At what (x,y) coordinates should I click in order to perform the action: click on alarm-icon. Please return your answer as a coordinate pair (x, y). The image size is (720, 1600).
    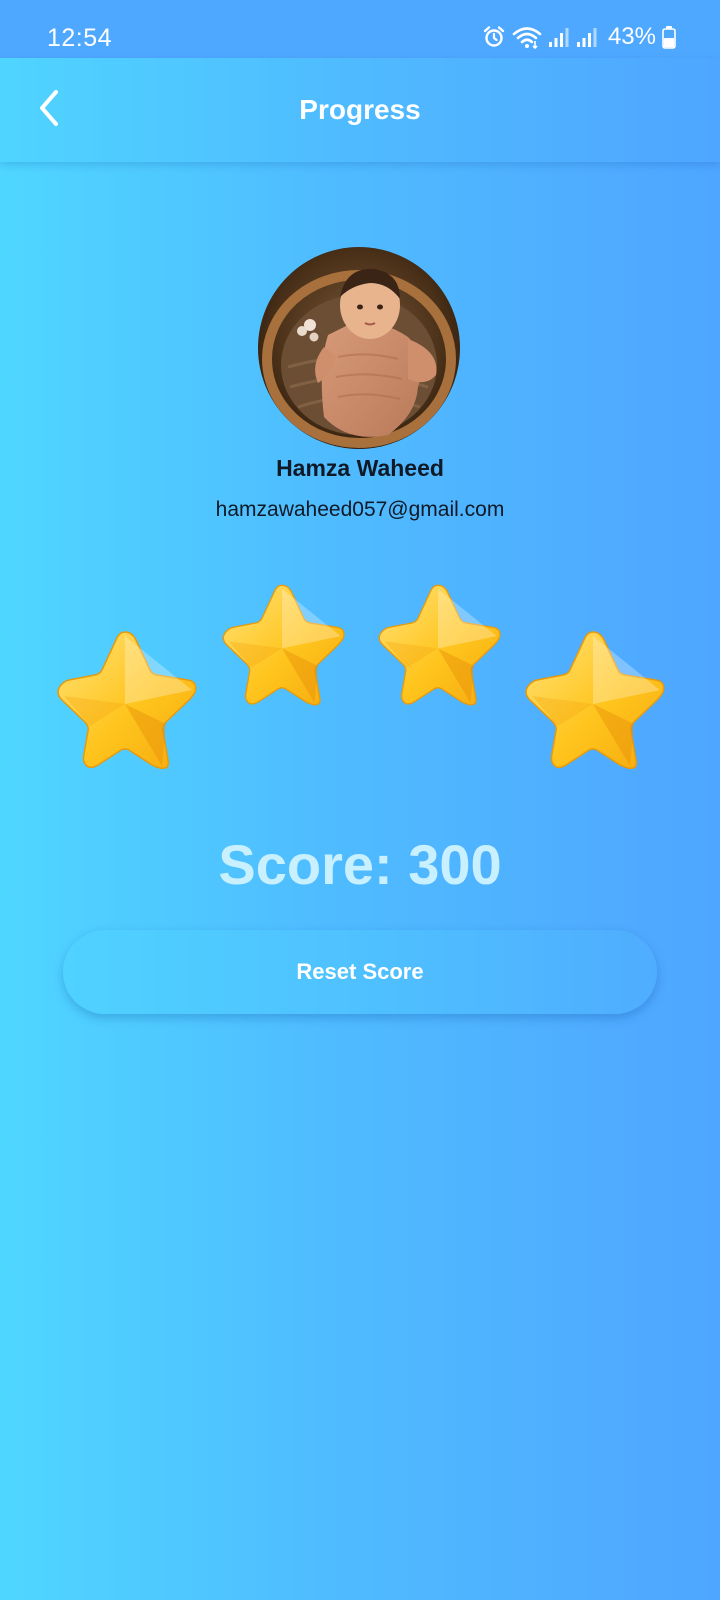
    Looking at the image, I should click on (494, 37).